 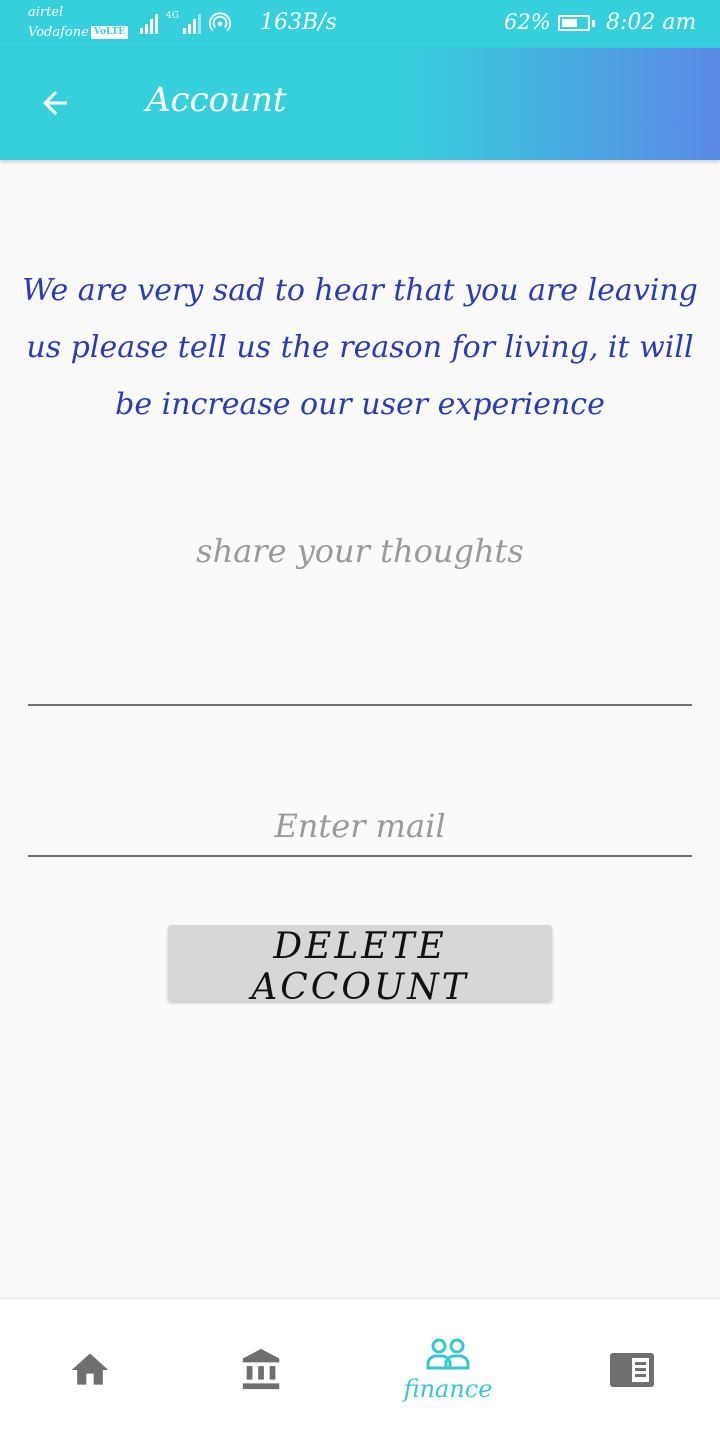 What do you see at coordinates (216, 100) in the screenshot?
I see `page-title: Account` at bounding box center [216, 100].